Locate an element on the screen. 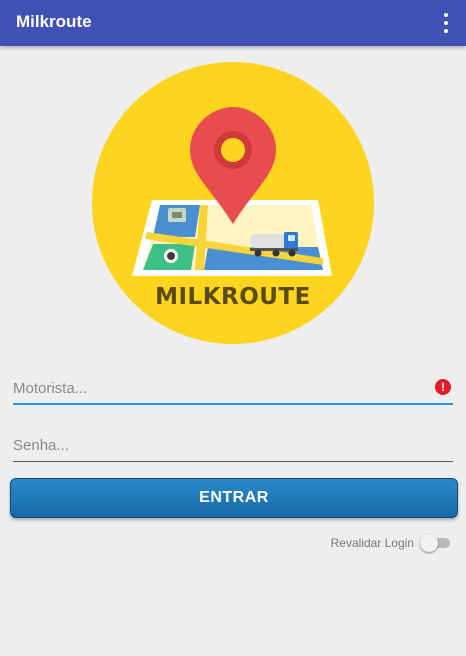  switch-thumb is located at coordinates (429, 543).